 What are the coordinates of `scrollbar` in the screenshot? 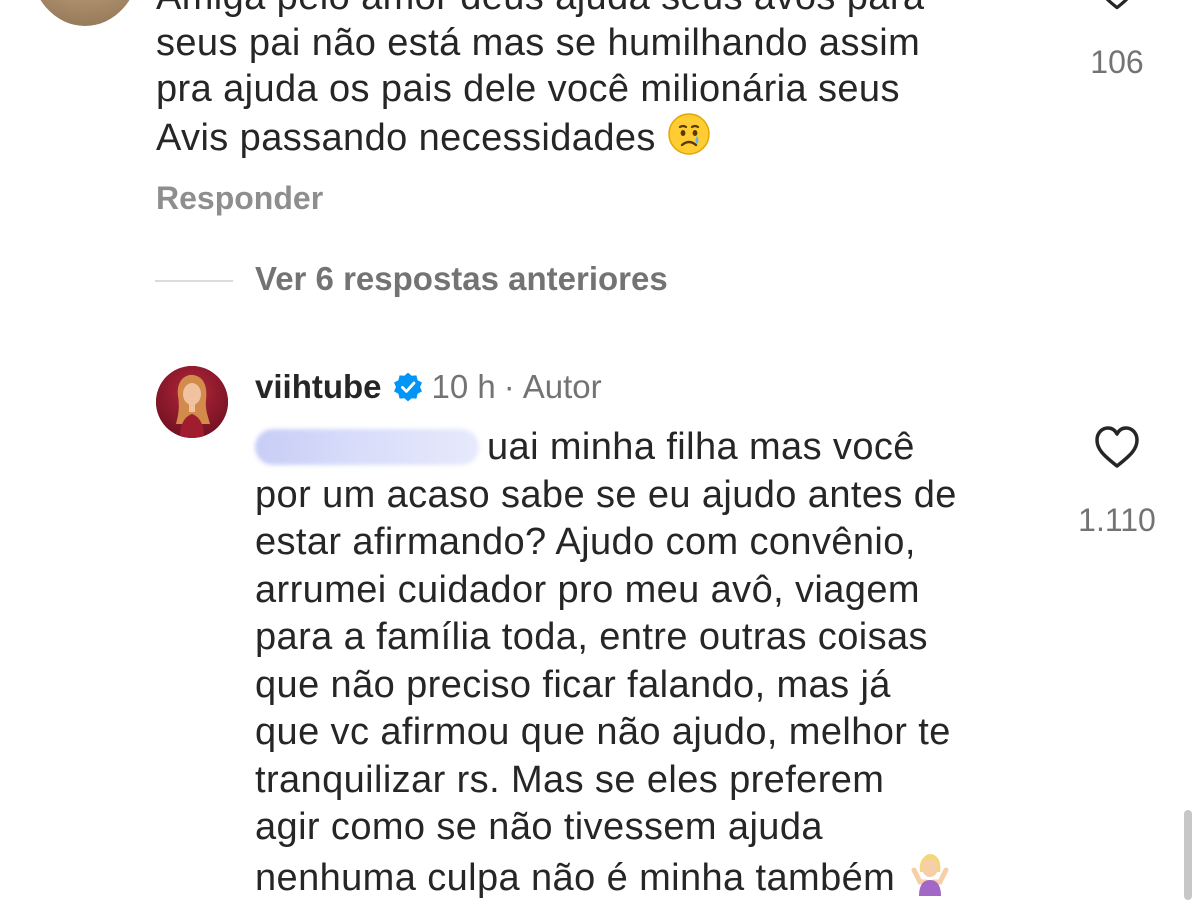 It's located at (1188, 855).